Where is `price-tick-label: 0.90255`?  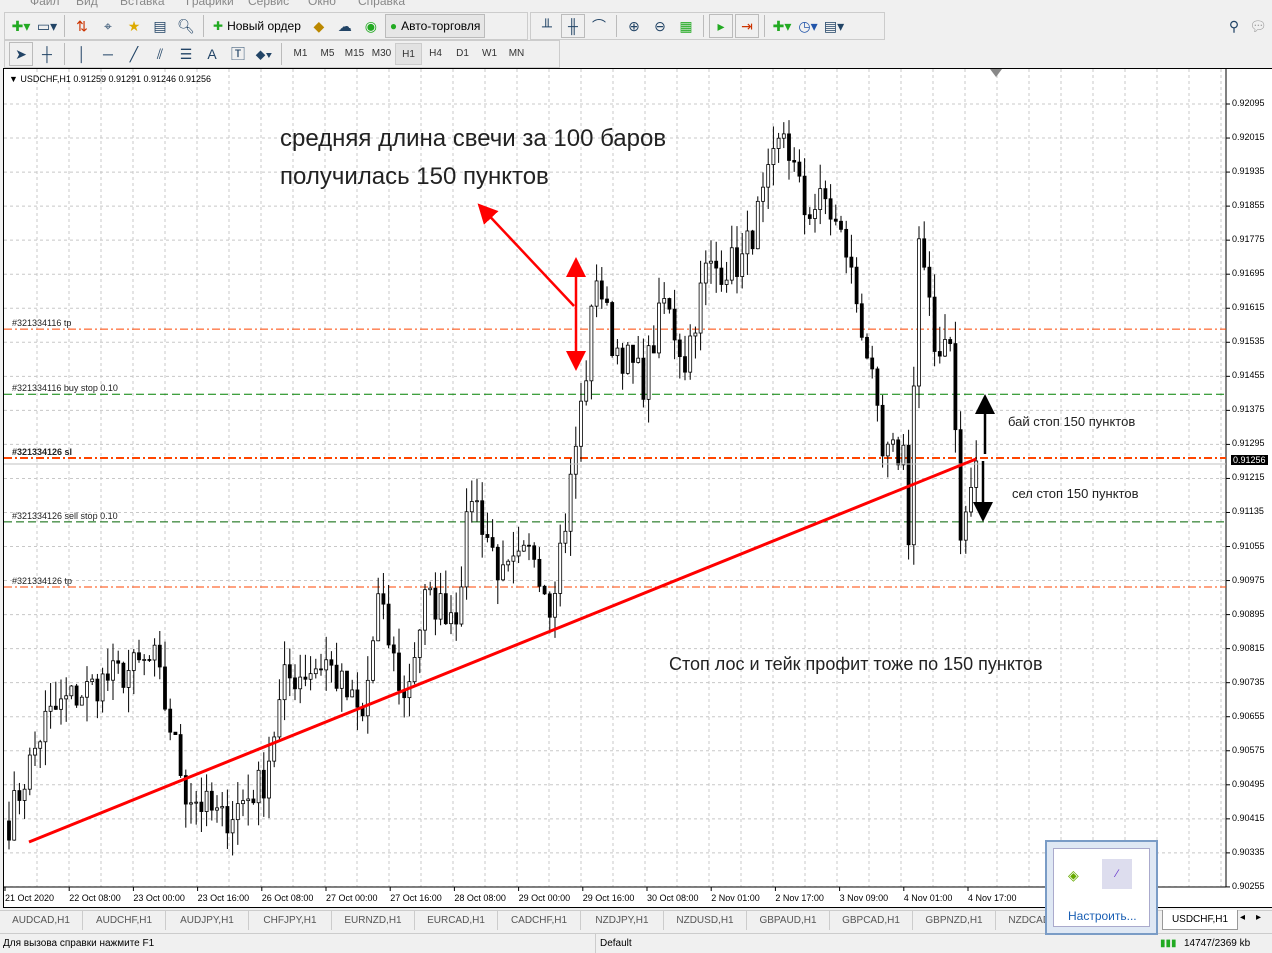 price-tick-label: 0.90255 is located at coordinates (1248, 885).